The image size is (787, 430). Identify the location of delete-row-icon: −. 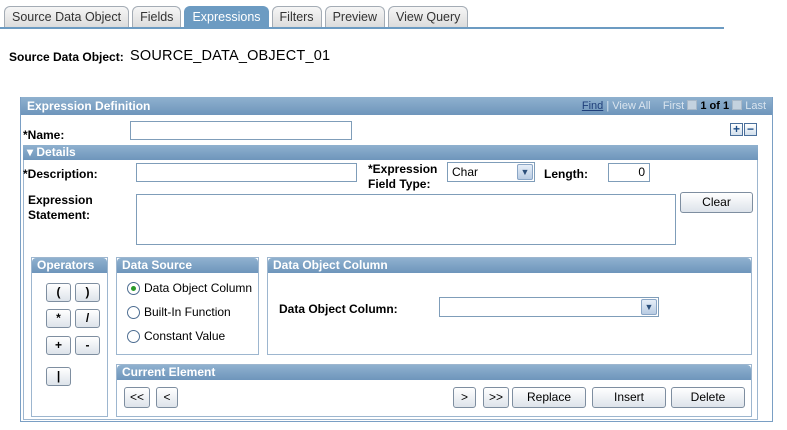
(750, 129).